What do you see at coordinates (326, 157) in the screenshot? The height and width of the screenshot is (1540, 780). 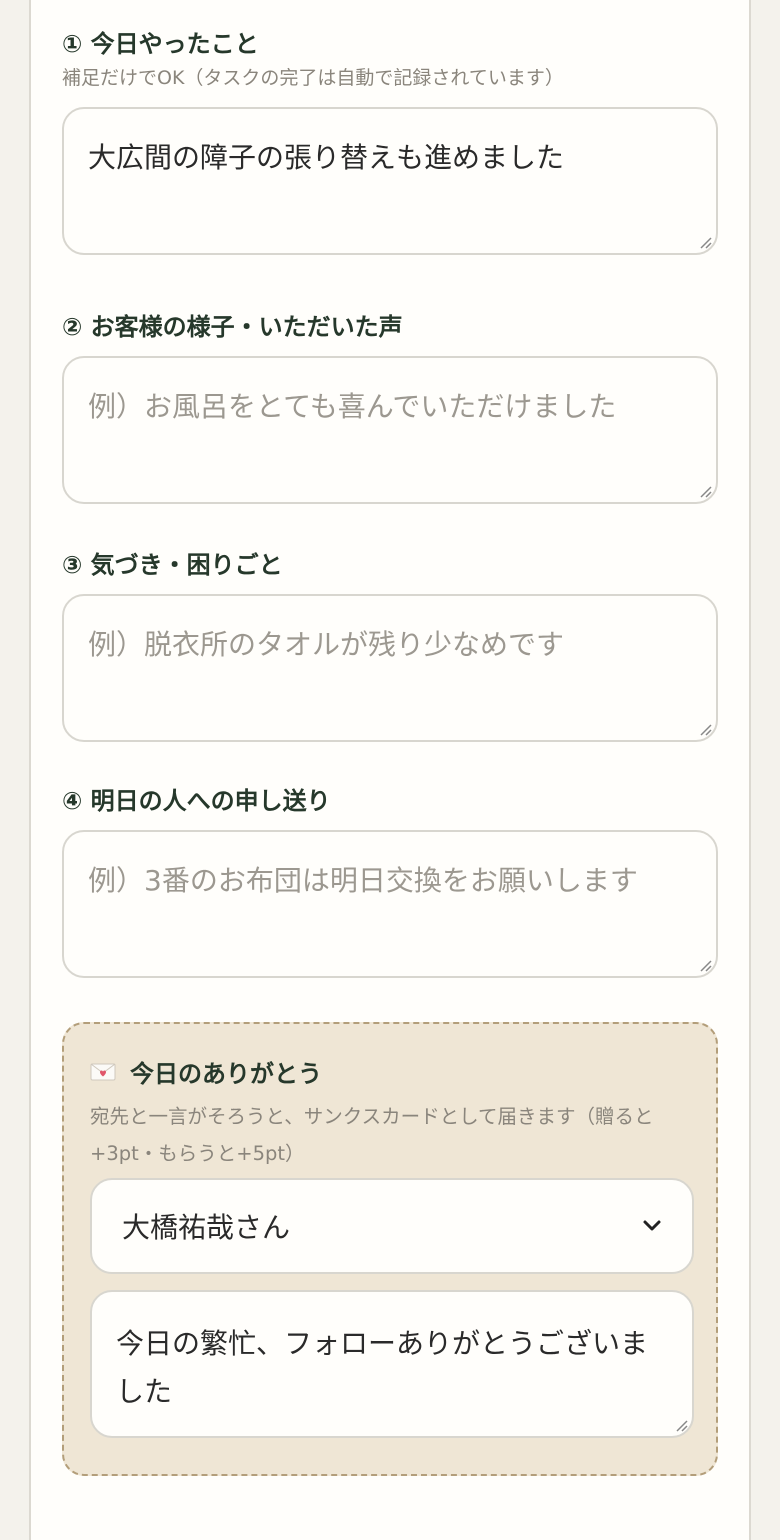 I see `did-today-value: 大広間の障子の張り替えも進めました` at bounding box center [326, 157].